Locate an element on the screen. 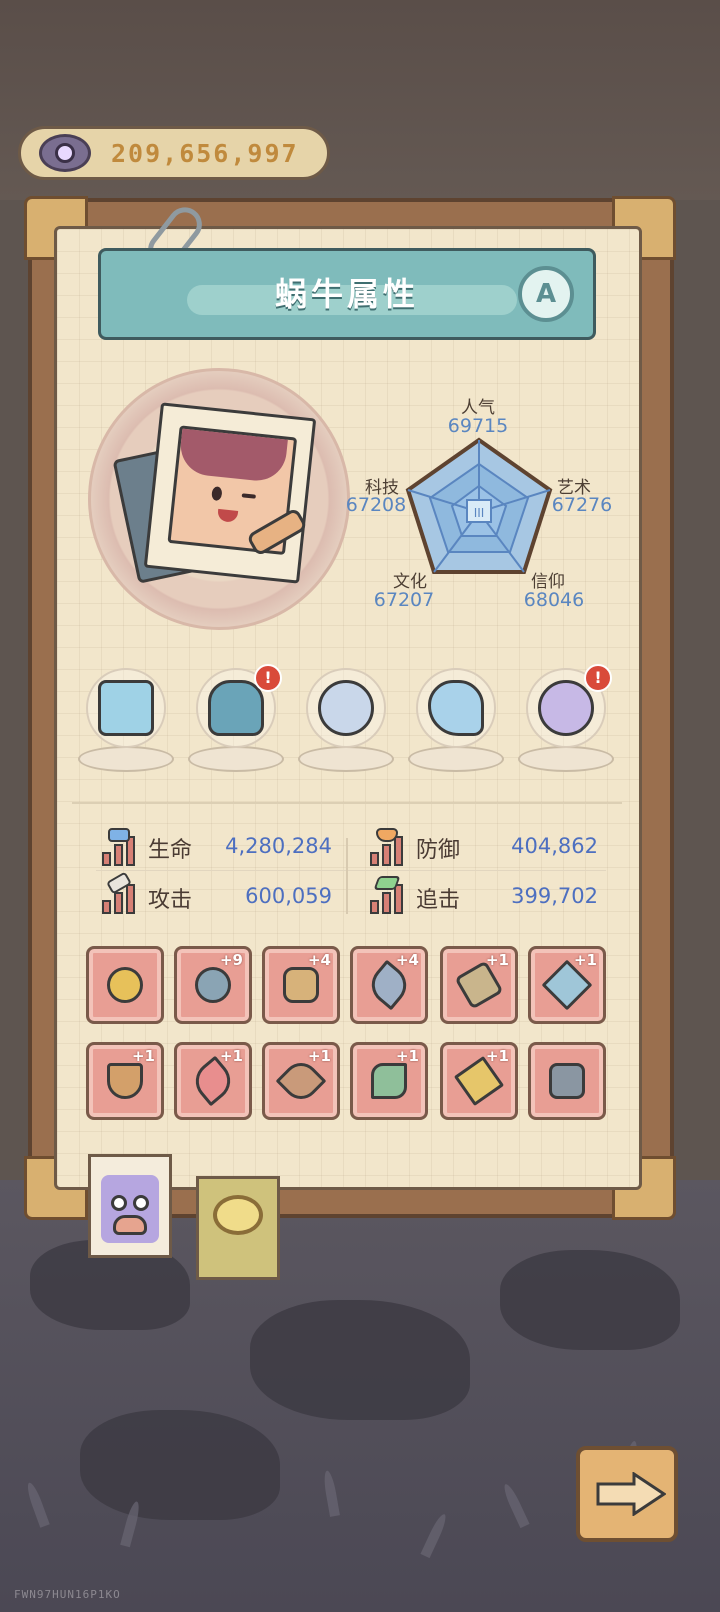  shell-icon is located at coordinates (238, 1215).